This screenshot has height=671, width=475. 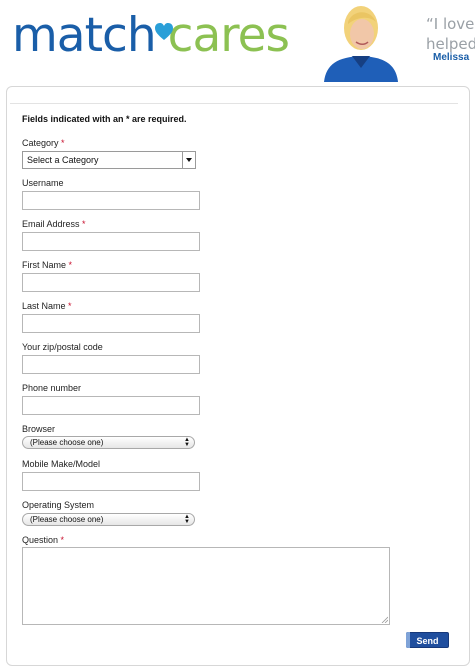 I want to click on site-header: match cares “I love l helped Melissa, so click(x=237, y=42).